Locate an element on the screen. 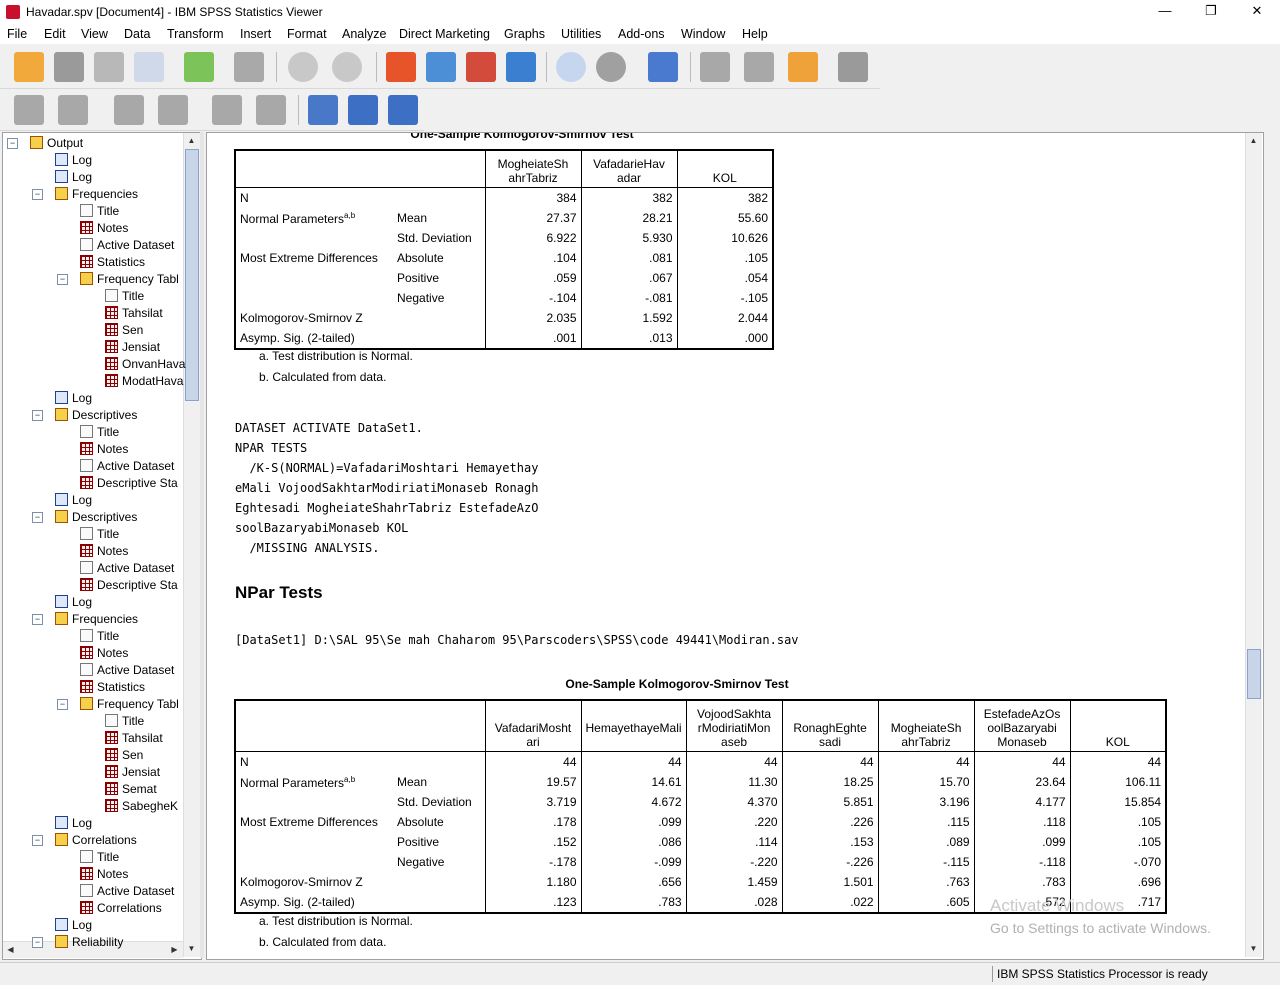 This screenshot has height=985, width=1280. show-all-variables-icon is located at coordinates (611, 67).